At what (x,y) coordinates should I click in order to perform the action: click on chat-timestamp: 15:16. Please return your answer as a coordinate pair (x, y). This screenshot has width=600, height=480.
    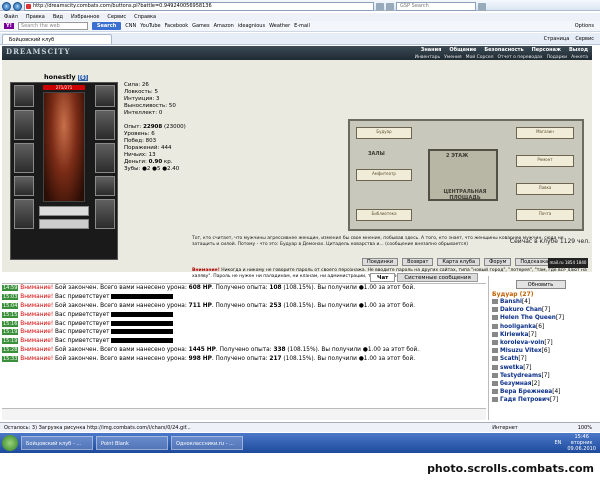
    Looking at the image, I should click on (10, 323).